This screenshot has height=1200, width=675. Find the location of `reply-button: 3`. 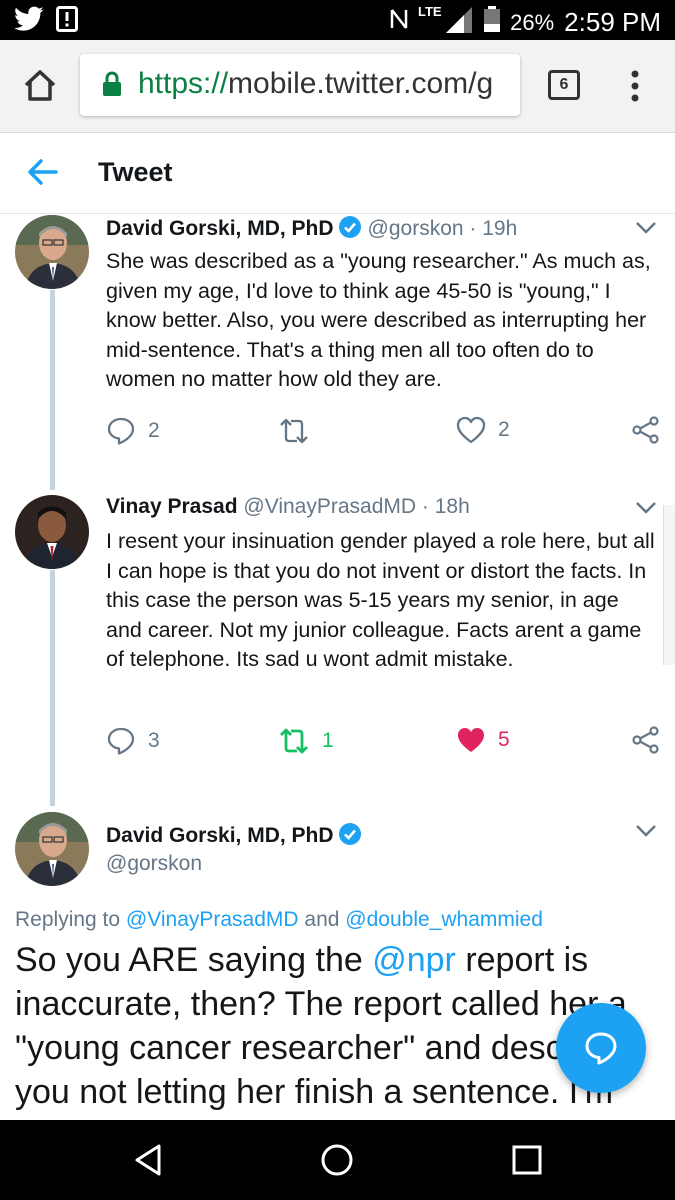

reply-button: 3 is located at coordinates (133, 741).